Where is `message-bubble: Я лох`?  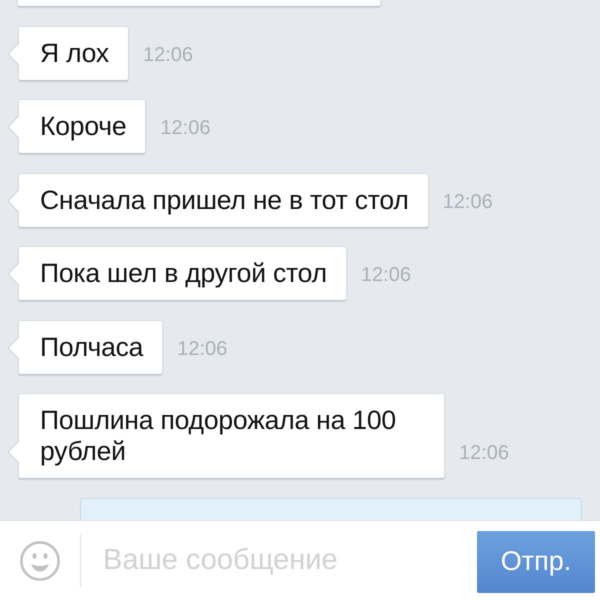
message-bubble: Я лох is located at coordinates (73, 53).